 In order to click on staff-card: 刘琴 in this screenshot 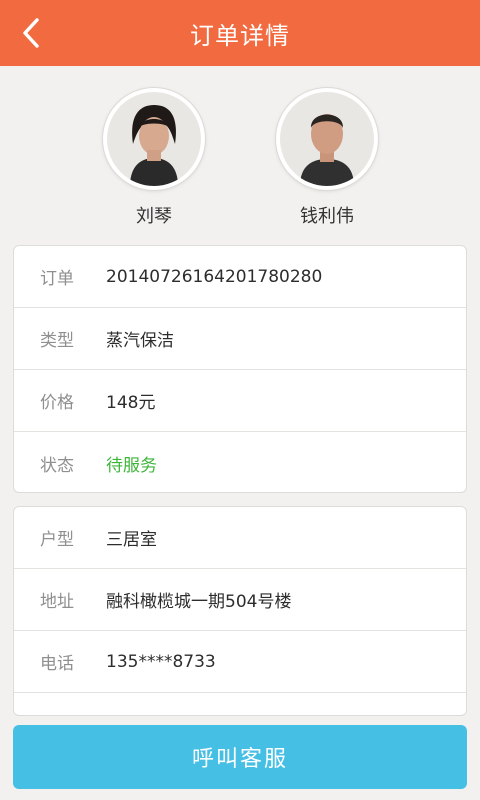, I will do `click(154, 158)`.